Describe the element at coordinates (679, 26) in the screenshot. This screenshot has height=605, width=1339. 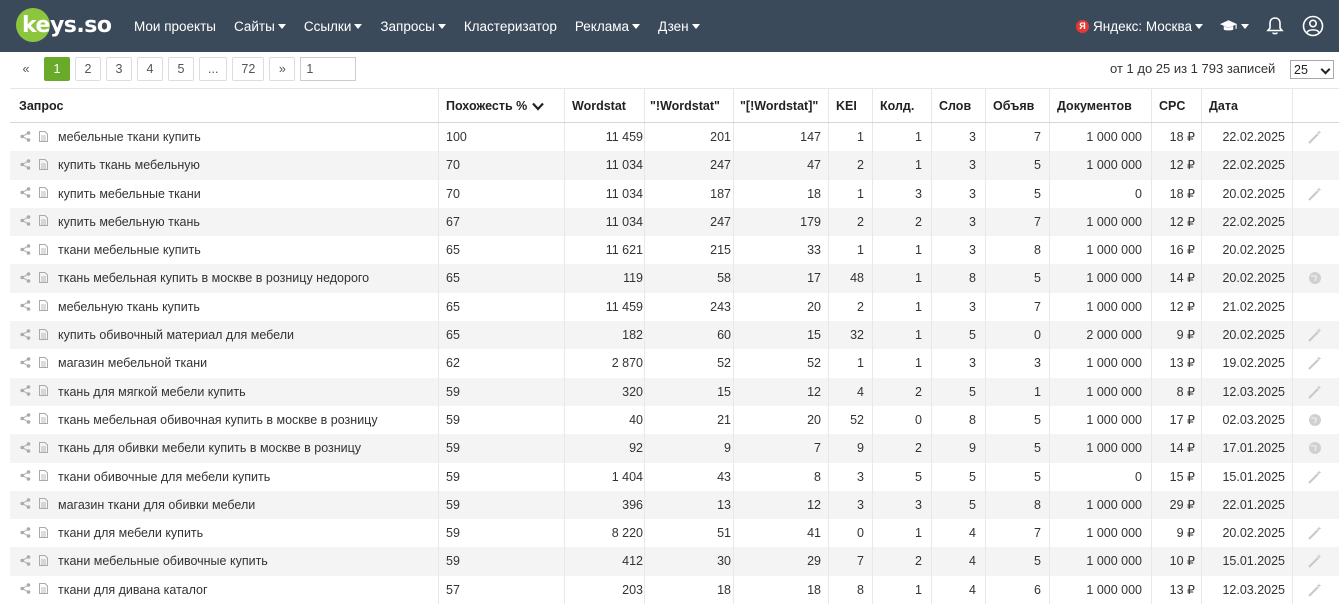
I see `nav-item-6: Дзен` at that location.